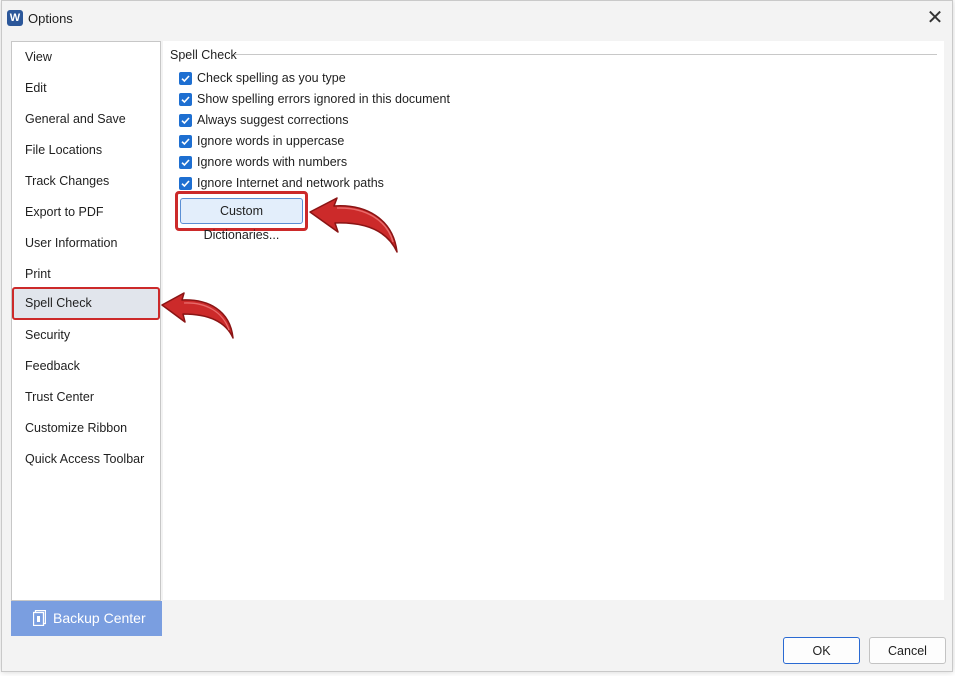 The width and height of the screenshot is (955, 676). What do you see at coordinates (86, 243) in the screenshot?
I see `sidebar-item-user-information: User Information` at bounding box center [86, 243].